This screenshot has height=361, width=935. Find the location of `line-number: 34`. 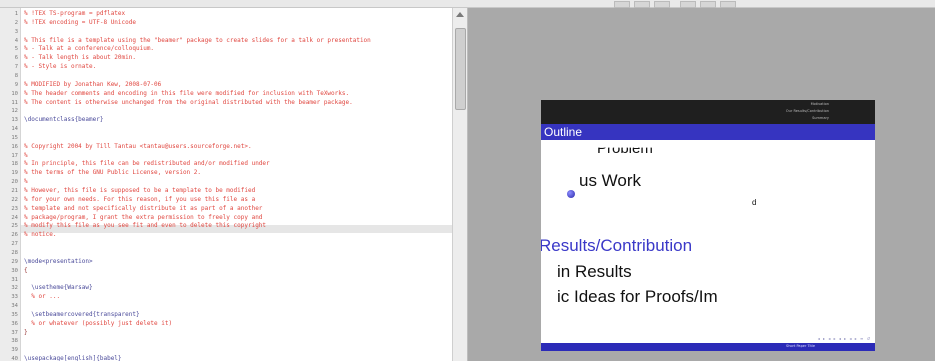

line-number: 34 is located at coordinates (14, 306).